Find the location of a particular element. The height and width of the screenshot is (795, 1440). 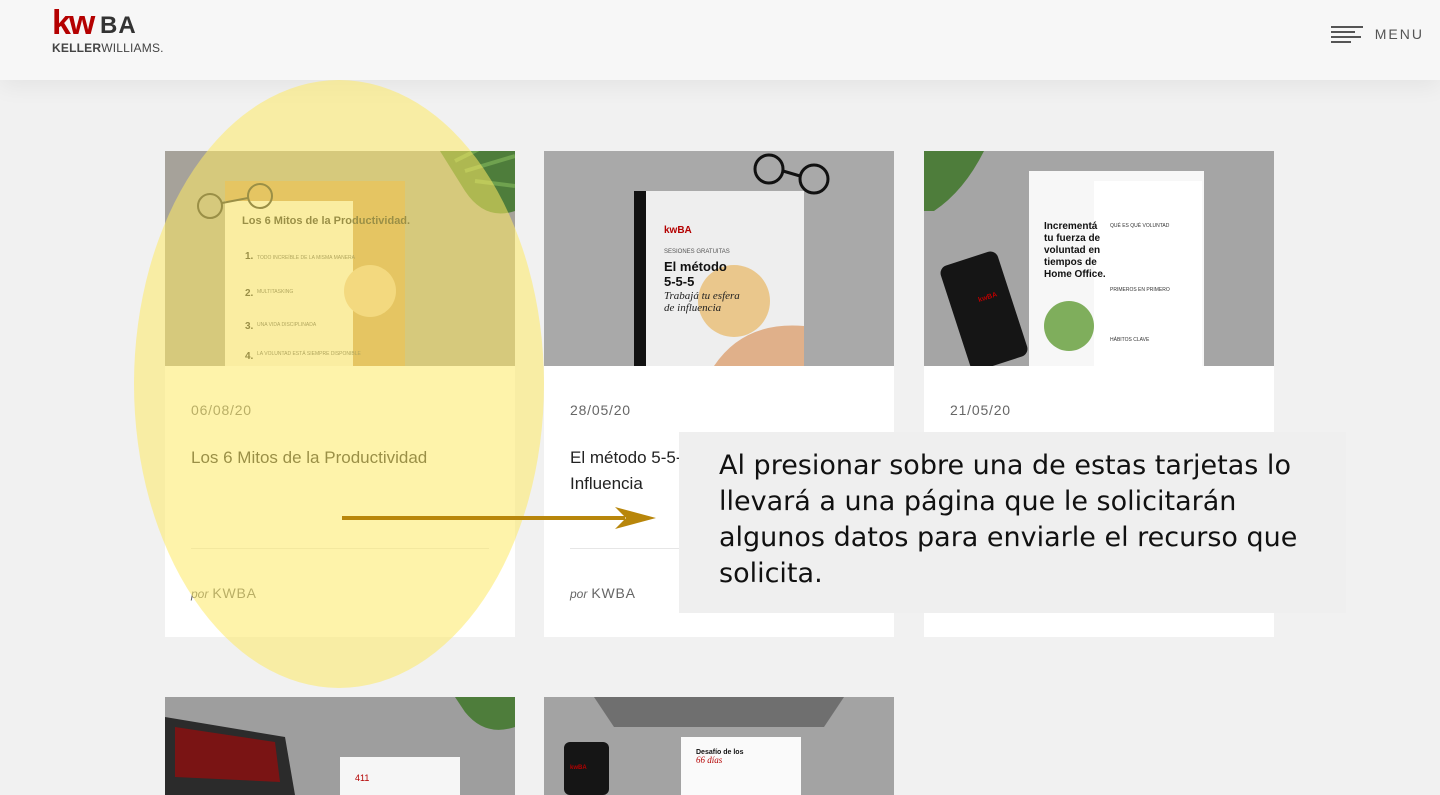

card-thumbnail: Desafío de los 66 días kwBA is located at coordinates (719, 746).